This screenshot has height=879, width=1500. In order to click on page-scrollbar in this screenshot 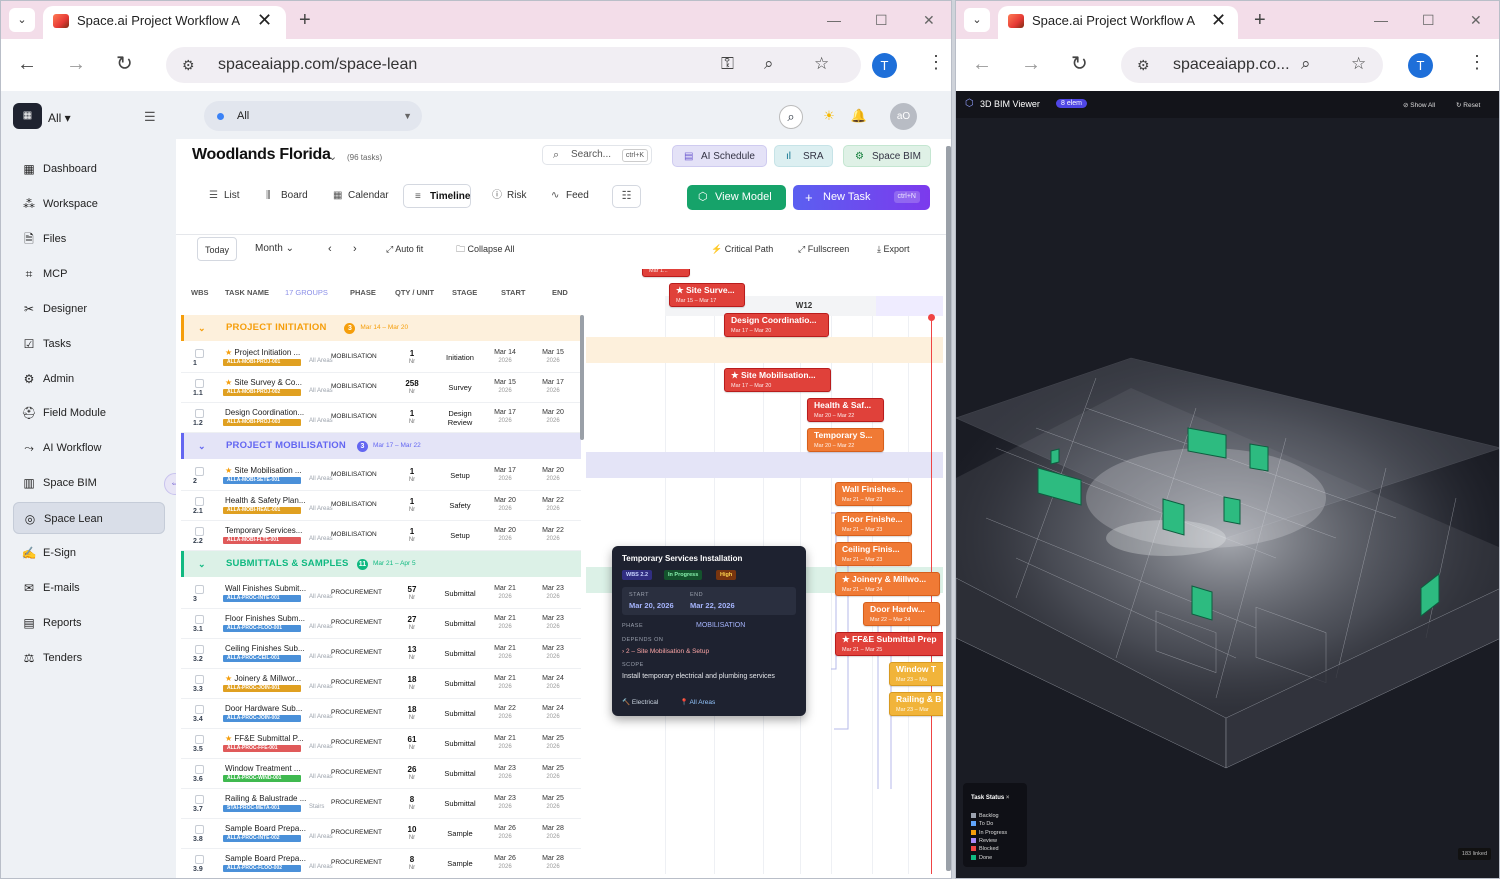, I will do `click(948, 508)`.